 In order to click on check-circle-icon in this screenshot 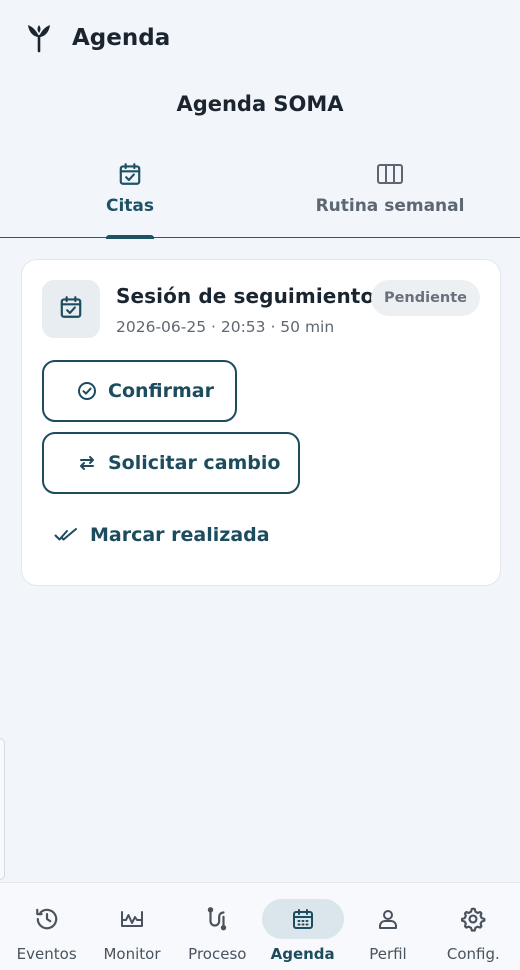, I will do `click(87, 391)`.